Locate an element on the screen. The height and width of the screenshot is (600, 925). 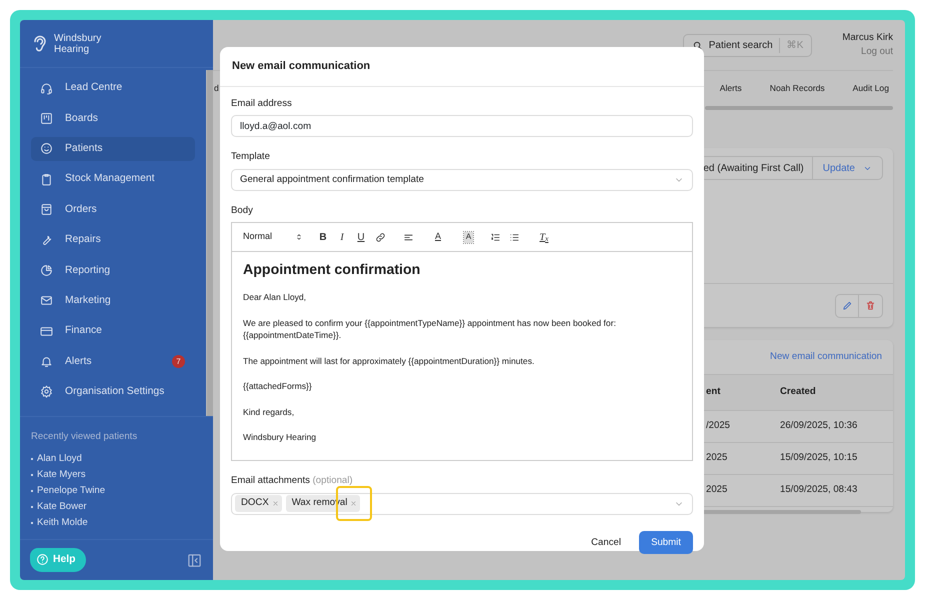
field-label: Template is located at coordinates (251, 157).